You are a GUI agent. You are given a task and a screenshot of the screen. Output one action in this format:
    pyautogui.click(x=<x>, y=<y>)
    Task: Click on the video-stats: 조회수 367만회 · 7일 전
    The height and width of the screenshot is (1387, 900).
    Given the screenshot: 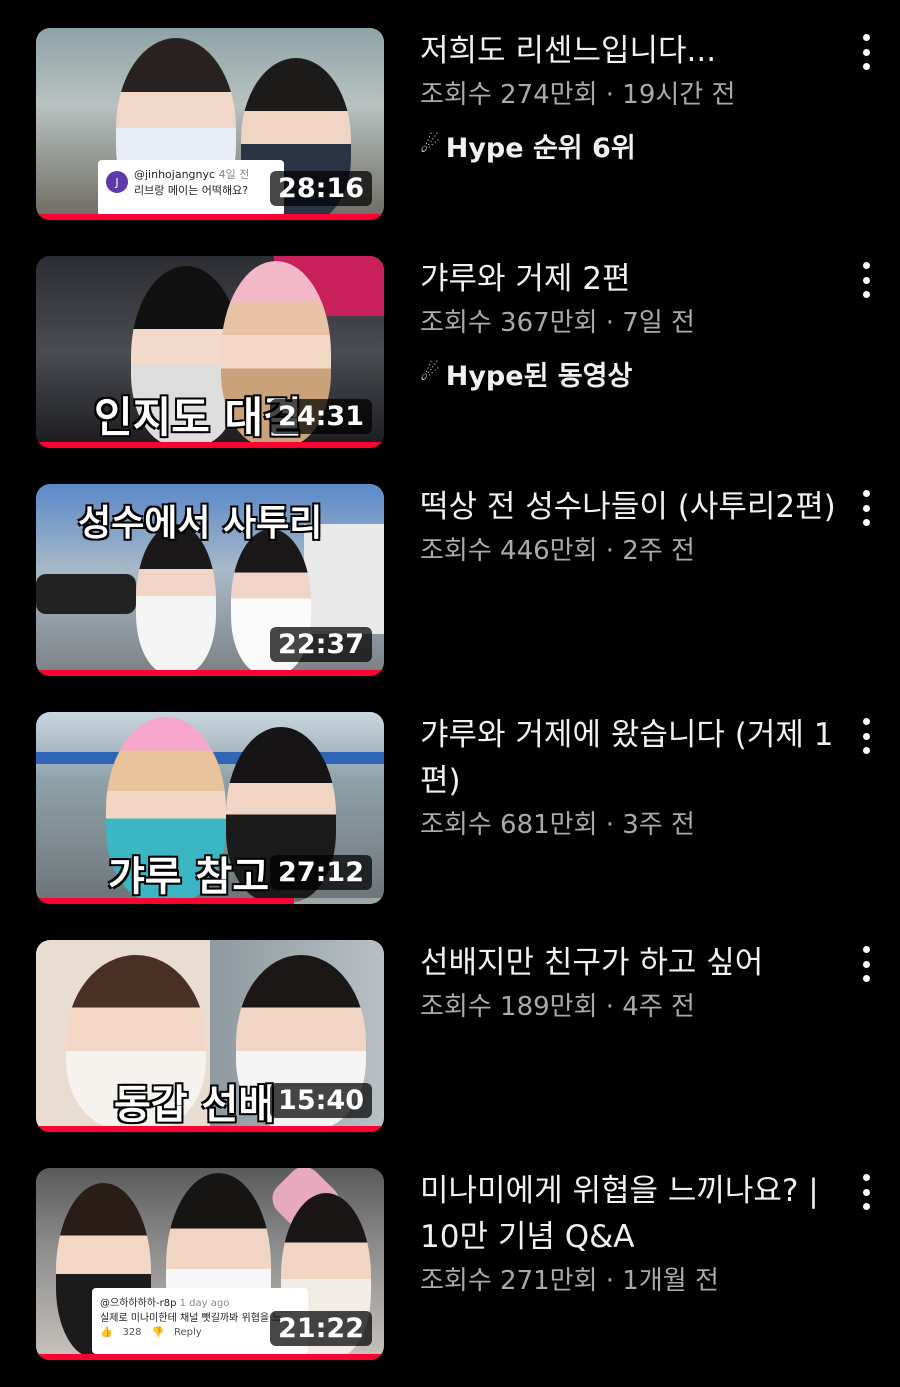 What is the action you would take?
    pyautogui.click(x=557, y=323)
    